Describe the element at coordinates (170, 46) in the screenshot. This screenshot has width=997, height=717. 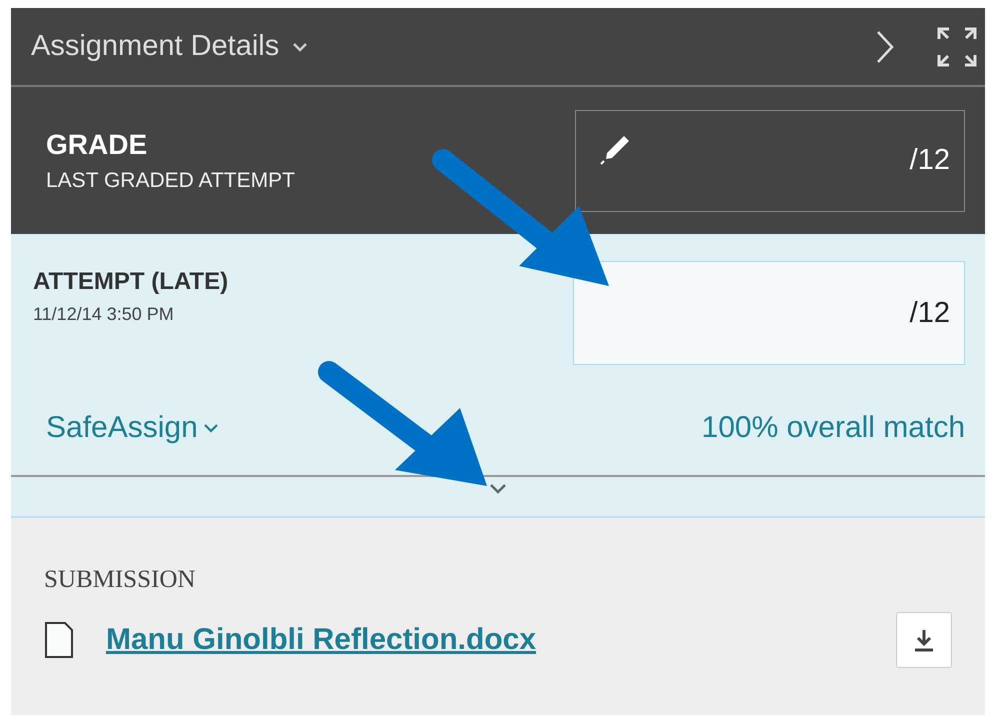
I see `panel-title-dropdown: Assignment Details` at that location.